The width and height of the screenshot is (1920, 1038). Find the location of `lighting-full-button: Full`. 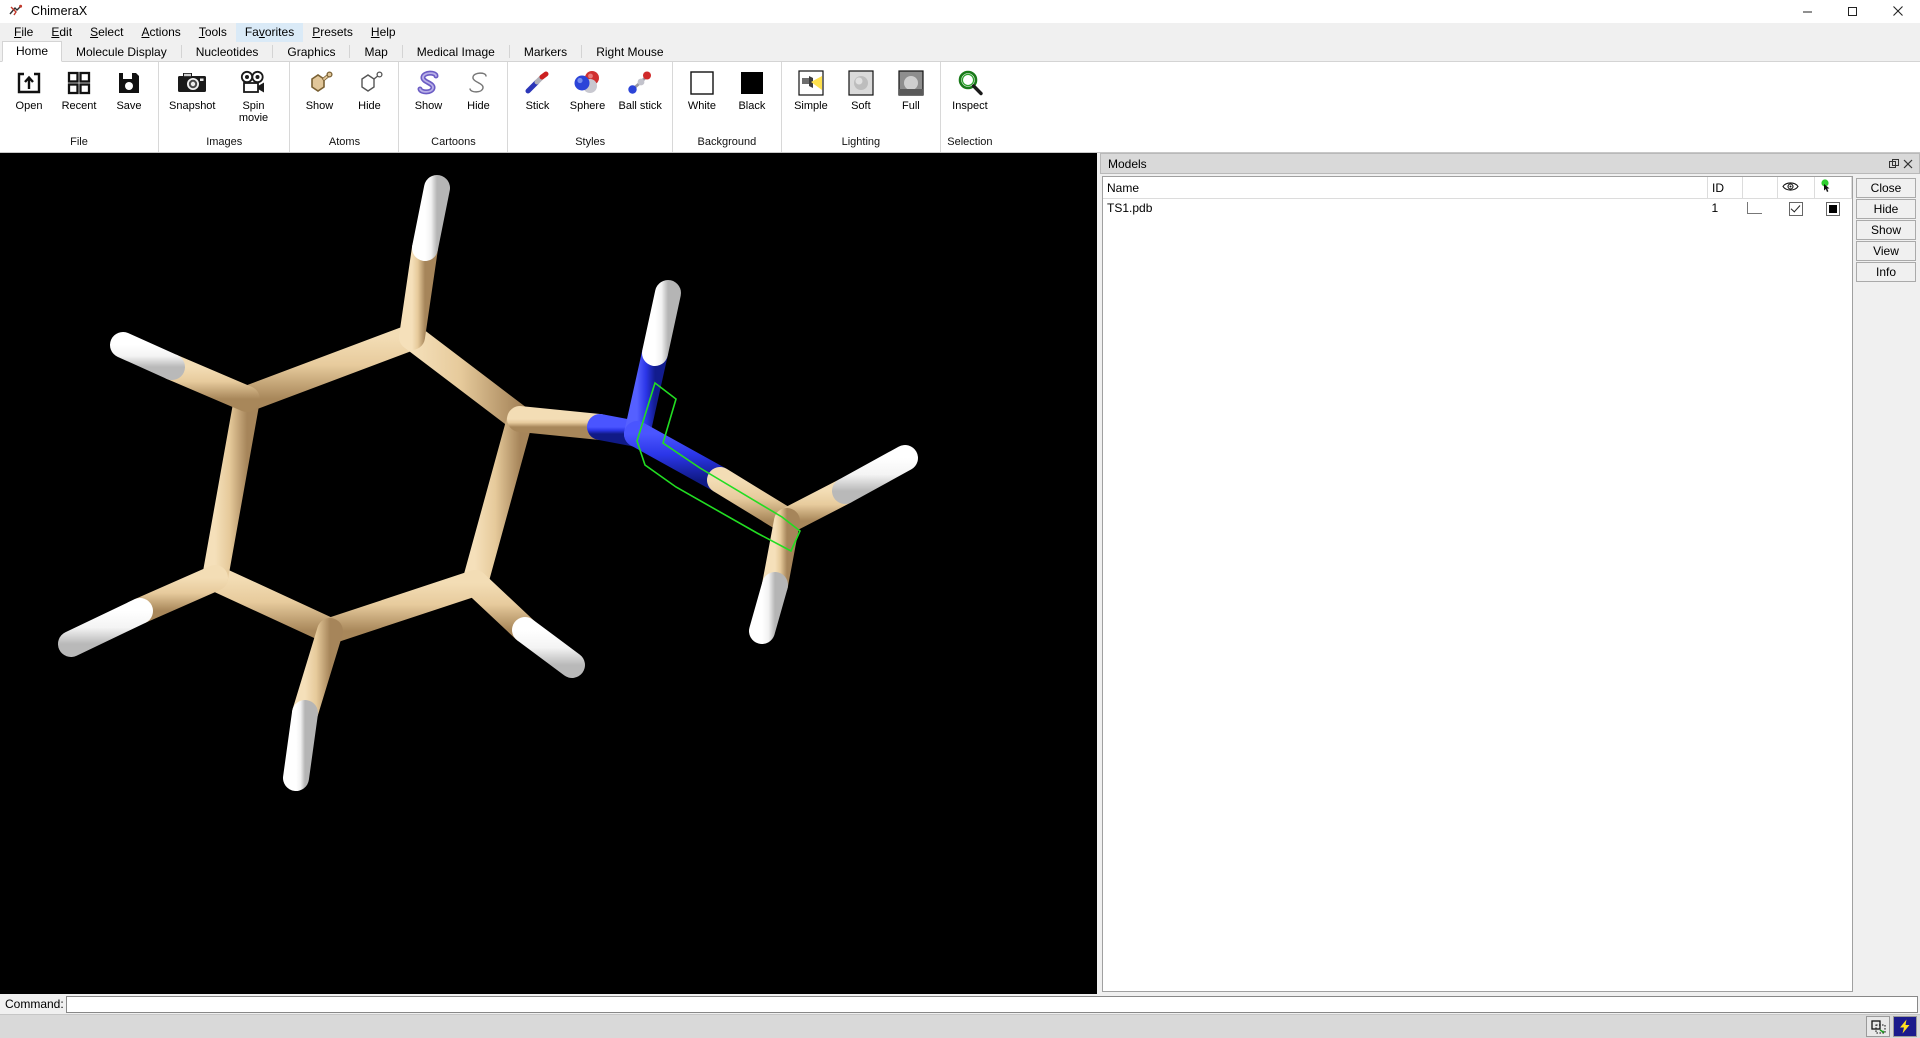

lighting-full-button: Full is located at coordinates (911, 89).